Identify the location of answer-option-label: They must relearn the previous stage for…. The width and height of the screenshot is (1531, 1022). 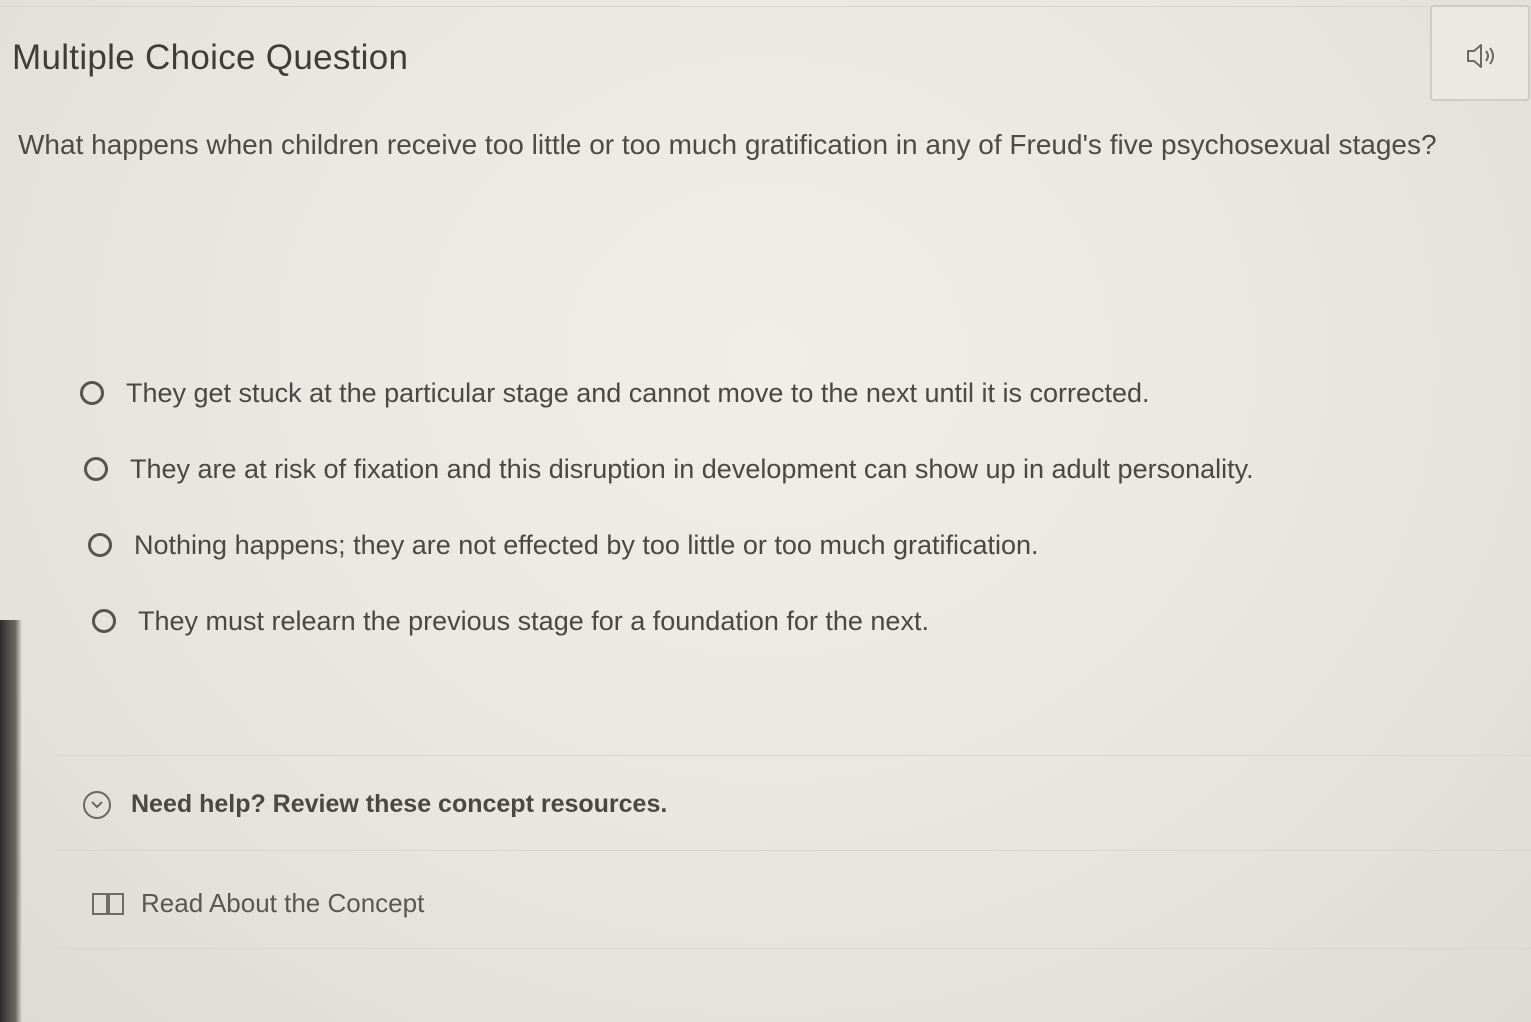
(533, 620).